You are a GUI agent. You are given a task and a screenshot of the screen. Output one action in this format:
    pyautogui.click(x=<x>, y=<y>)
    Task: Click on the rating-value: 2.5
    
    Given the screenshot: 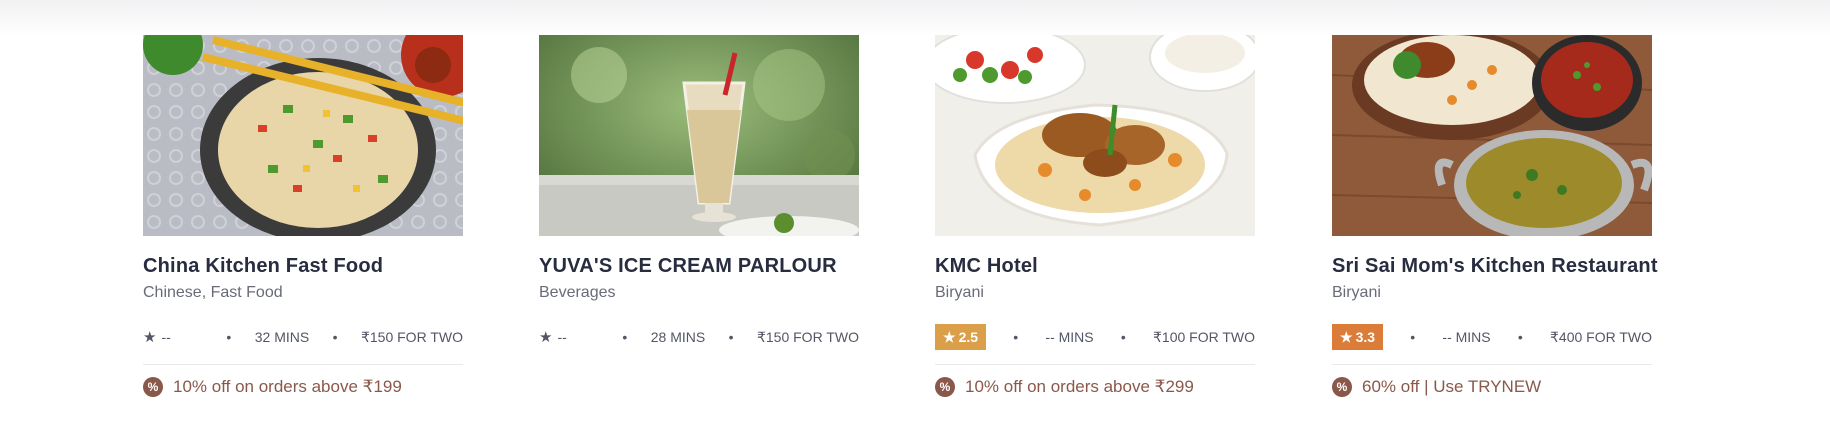 What is the action you would take?
    pyautogui.click(x=968, y=337)
    